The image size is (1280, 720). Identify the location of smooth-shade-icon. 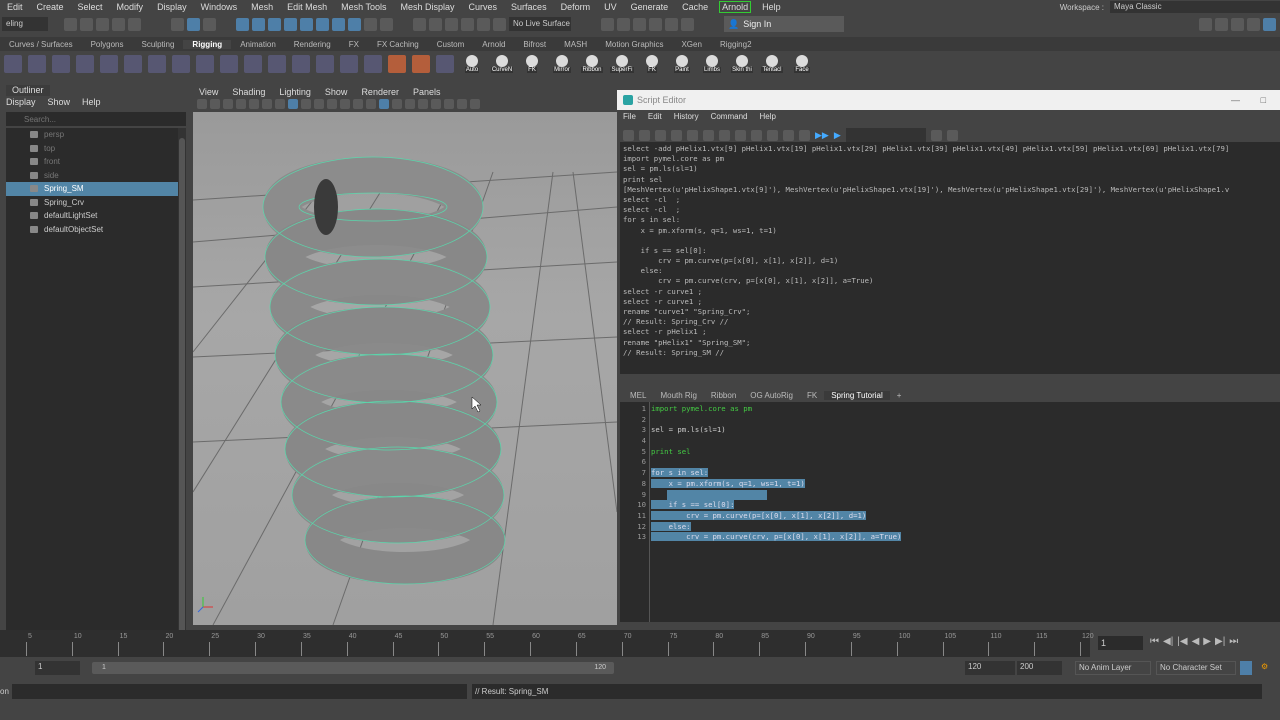
(397, 104).